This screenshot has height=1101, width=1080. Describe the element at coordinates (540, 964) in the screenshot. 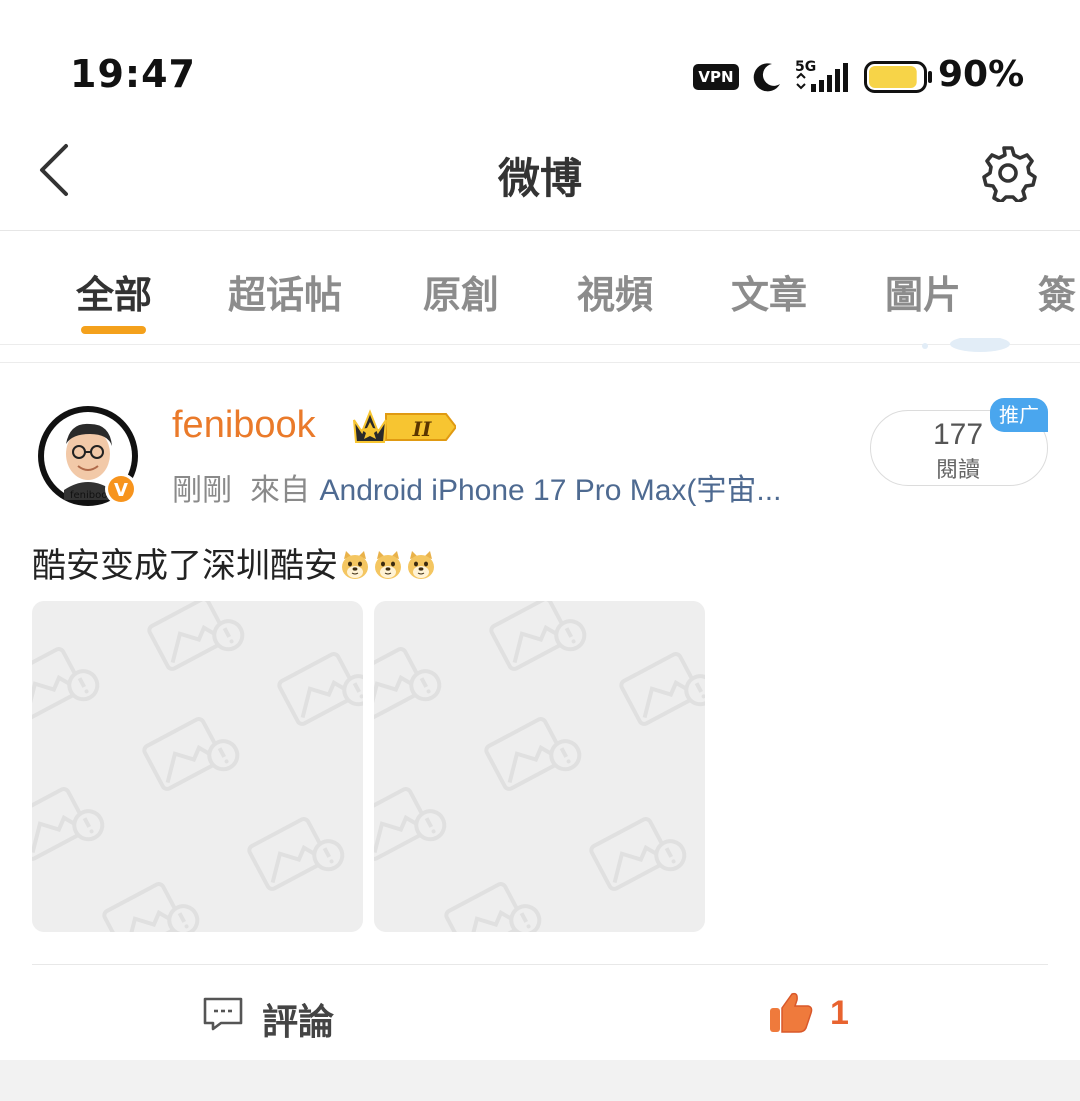

I see `actions-divider` at that location.